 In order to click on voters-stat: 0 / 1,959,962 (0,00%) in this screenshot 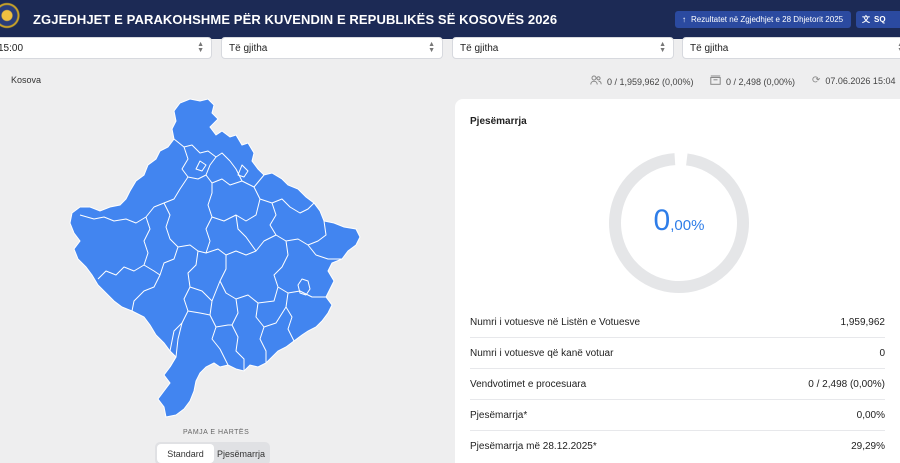, I will do `click(642, 81)`.